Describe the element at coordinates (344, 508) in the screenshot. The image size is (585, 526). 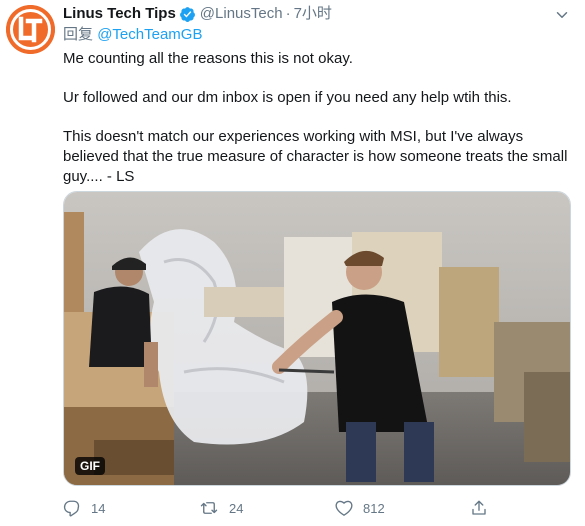
I see `heart-icon` at that location.